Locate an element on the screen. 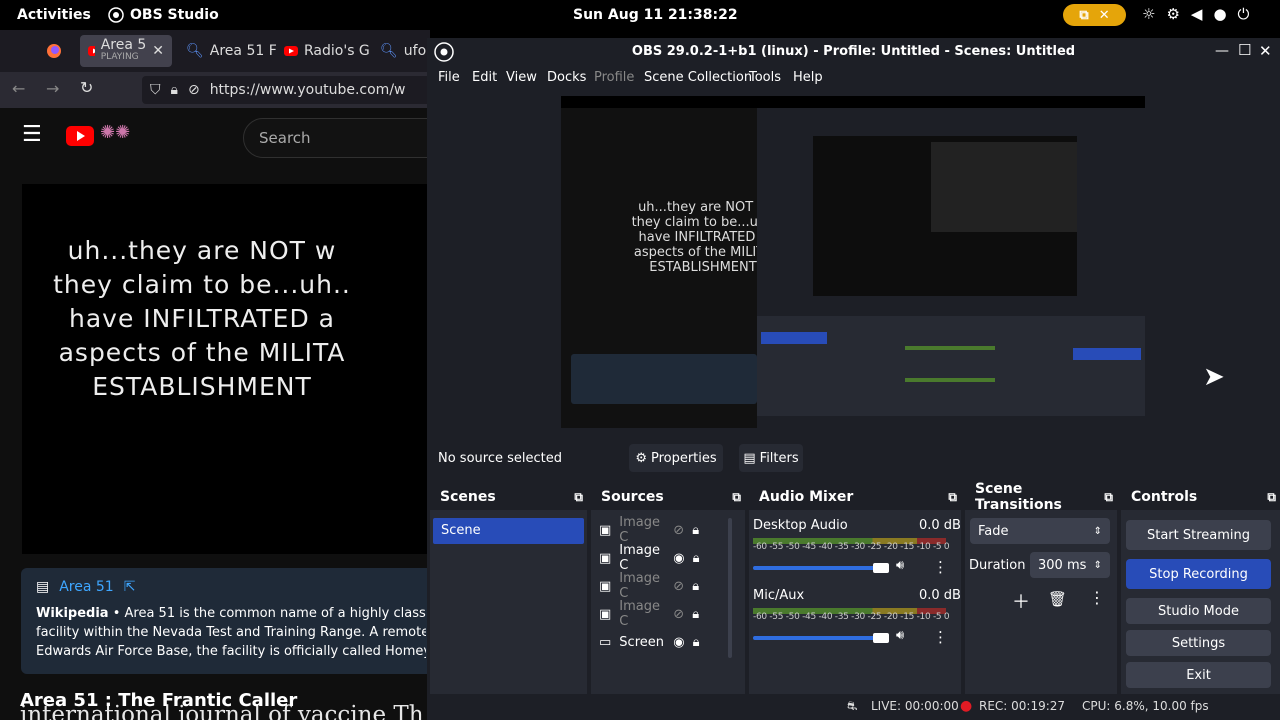 This screenshot has width=1280, height=720. maximize-icon: ☐ is located at coordinates (1244, 50).